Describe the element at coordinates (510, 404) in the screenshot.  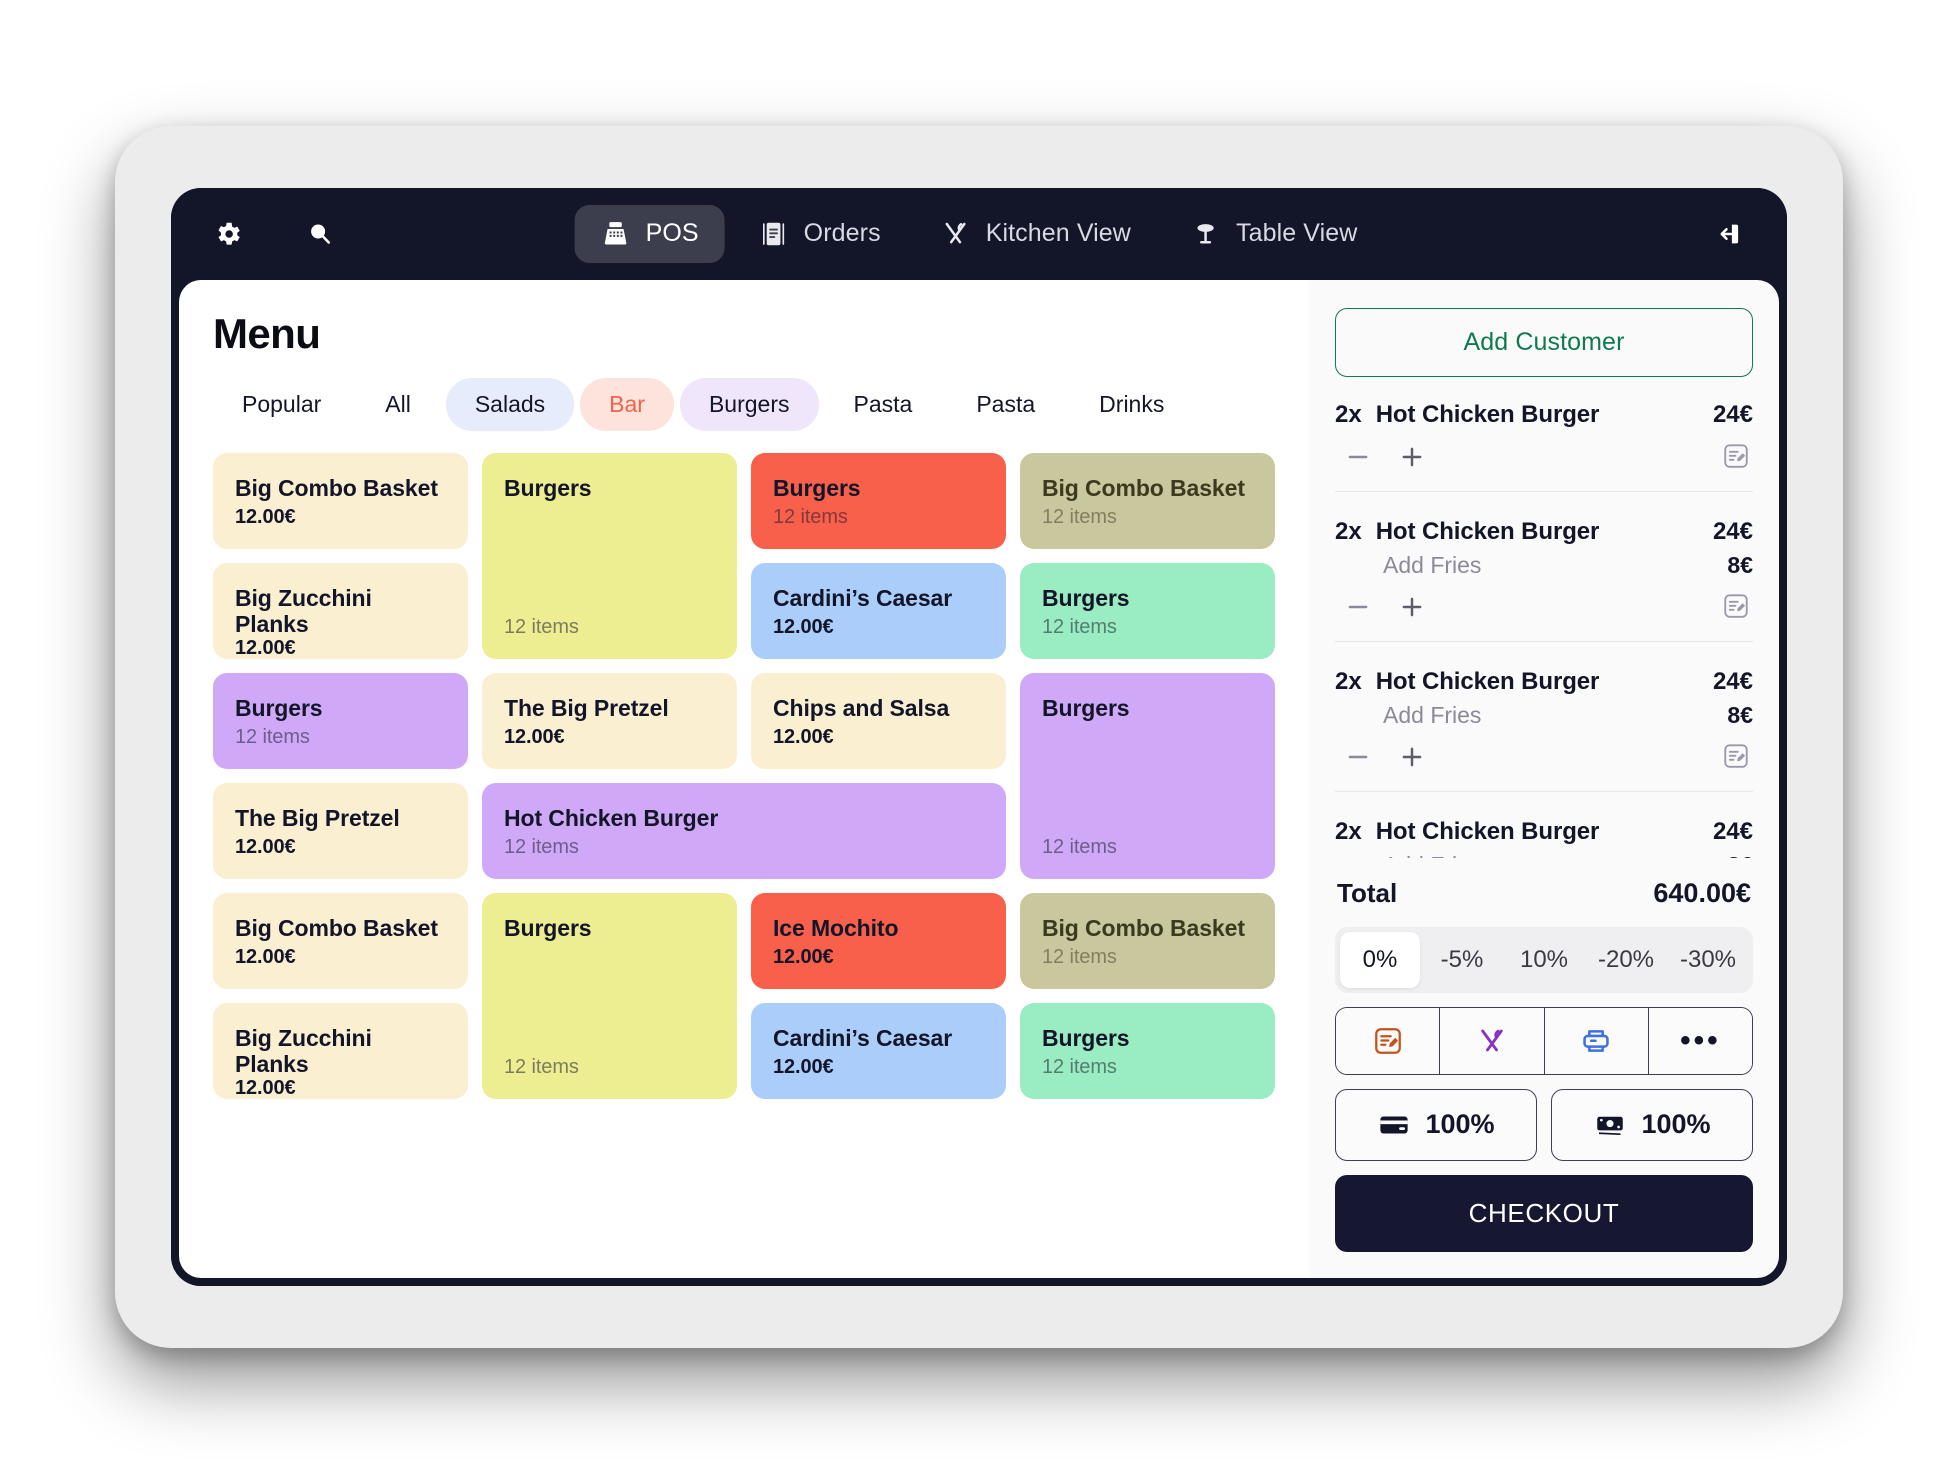
I see `category-chip: Salads` at that location.